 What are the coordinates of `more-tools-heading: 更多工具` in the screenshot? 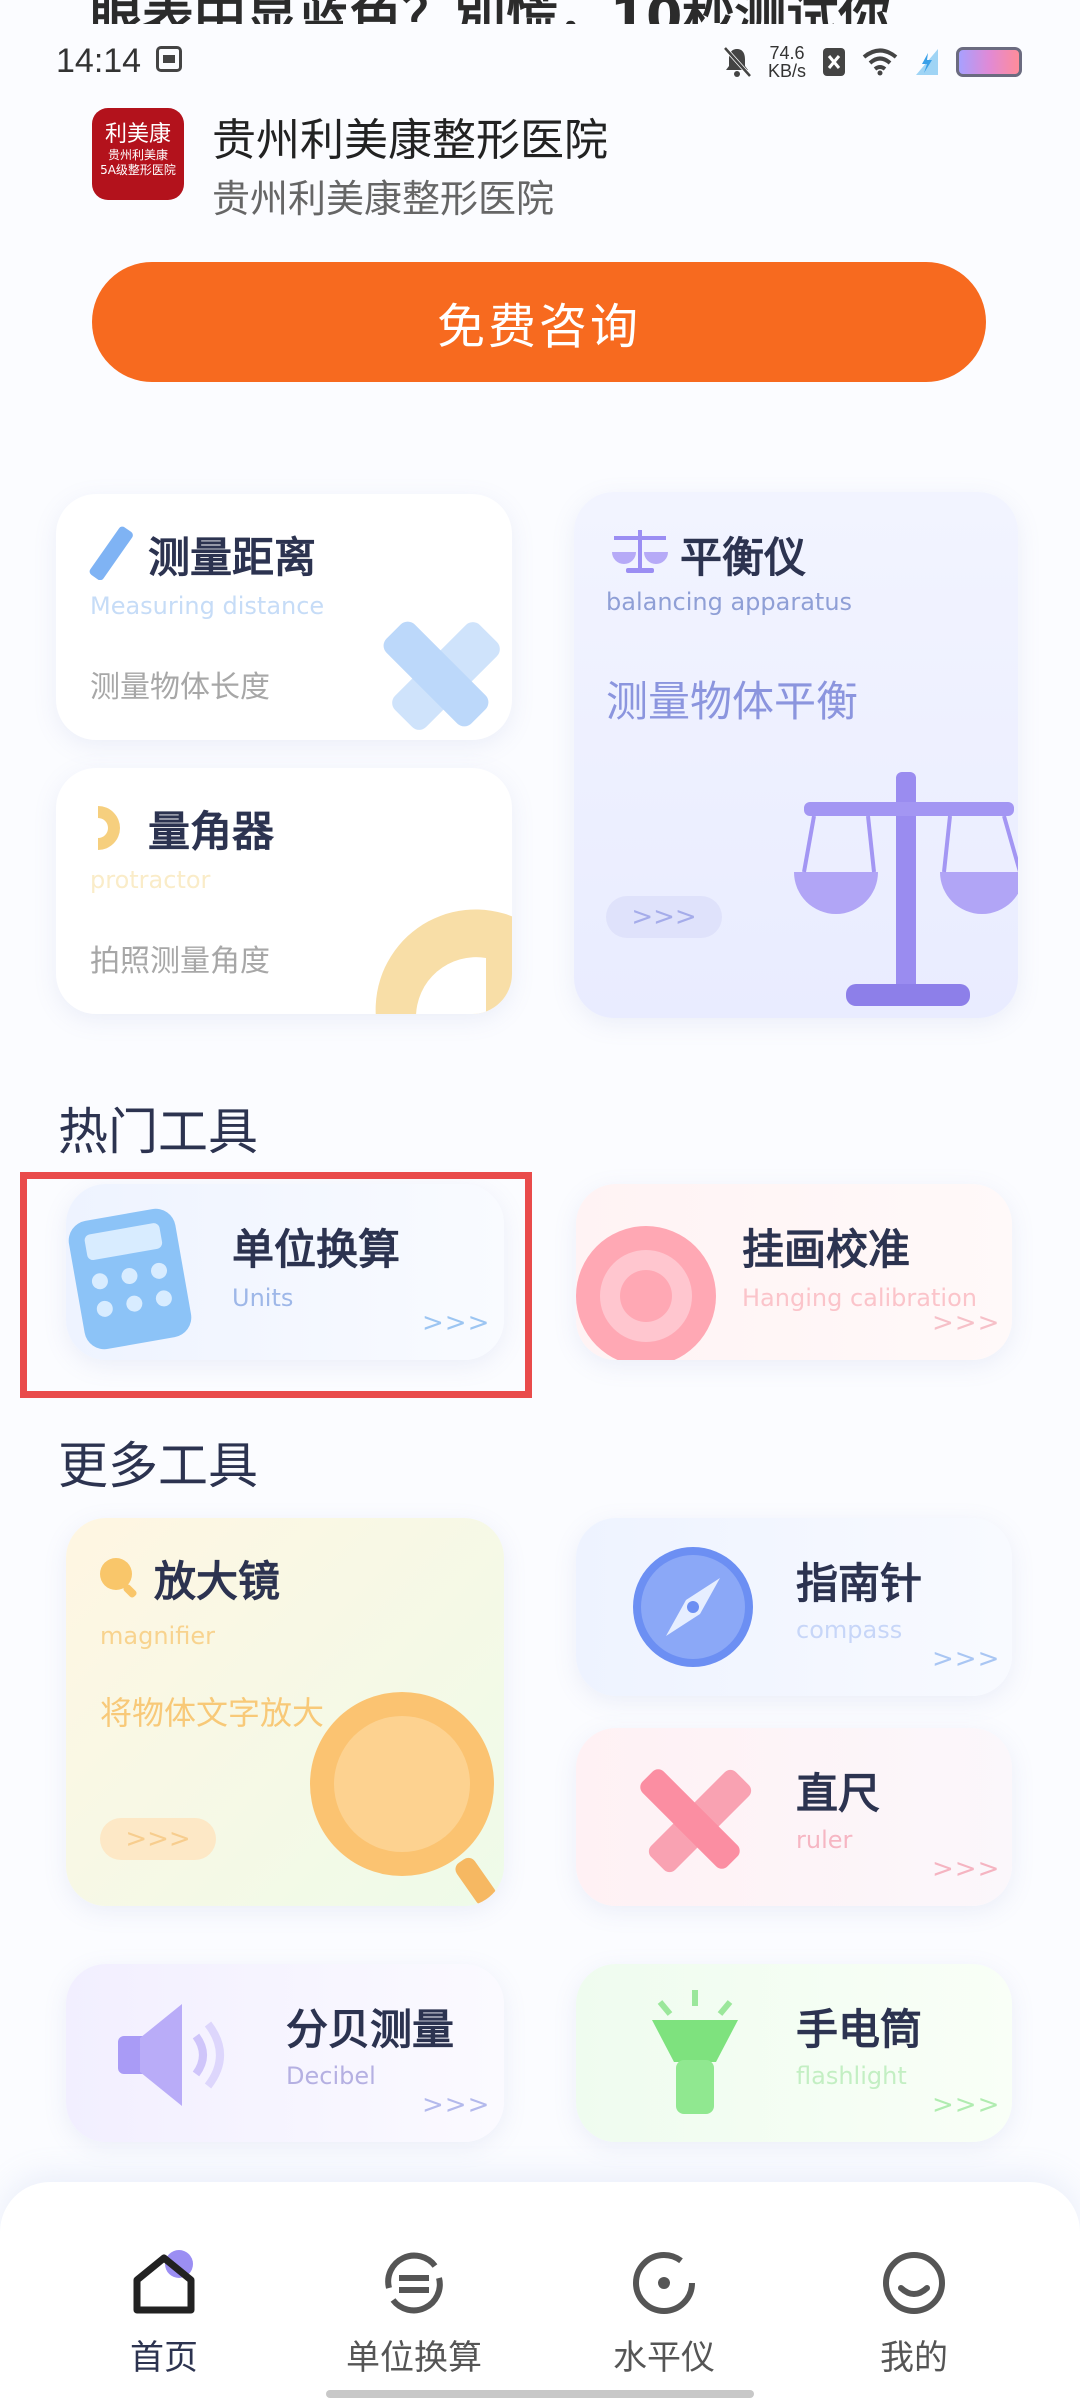 It's located at (158, 1466).